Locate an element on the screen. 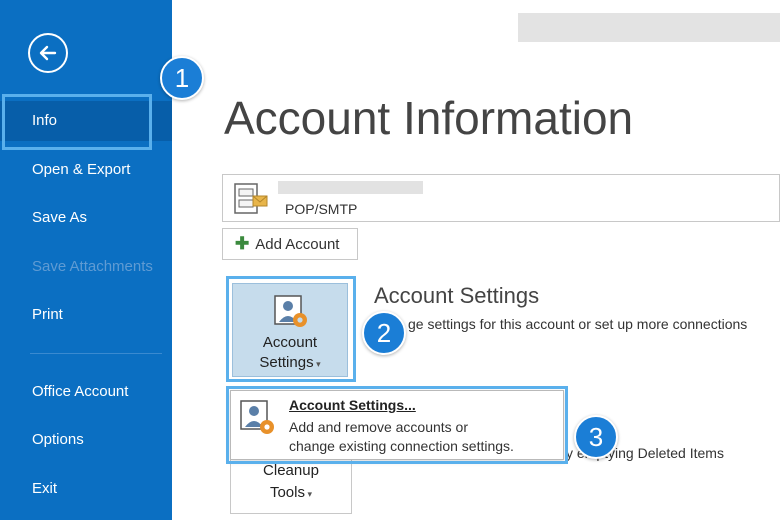 The image size is (780, 520). back-arrow-icon is located at coordinates (48, 53).